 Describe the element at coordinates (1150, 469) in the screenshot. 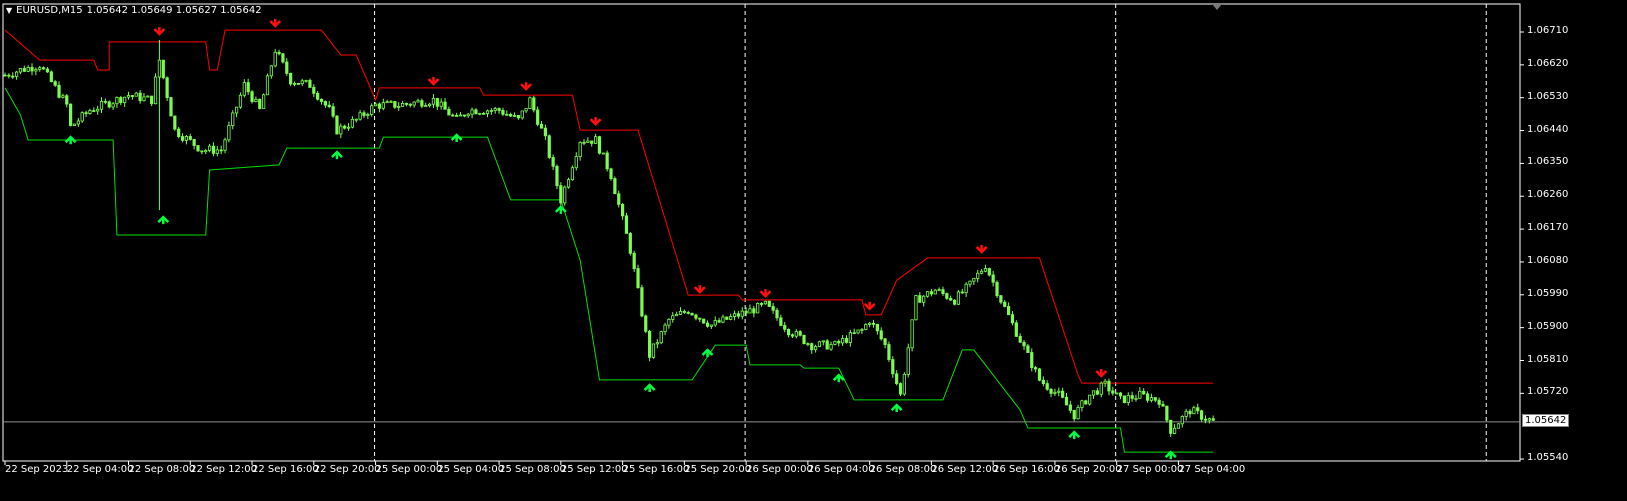

I see `x-tick-label: 27 Sep 00:00` at that location.